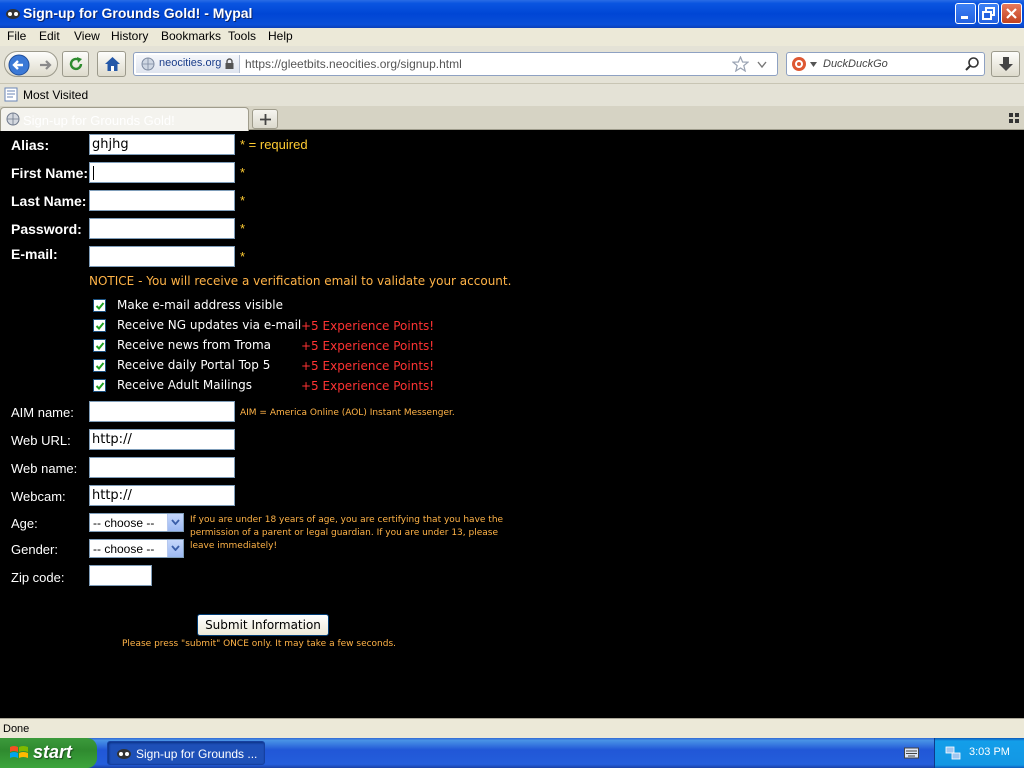 Image resolution: width=1024 pixels, height=768 pixels. Describe the element at coordinates (53, 752) in the screenshot. I see `start-label: start` at that location.